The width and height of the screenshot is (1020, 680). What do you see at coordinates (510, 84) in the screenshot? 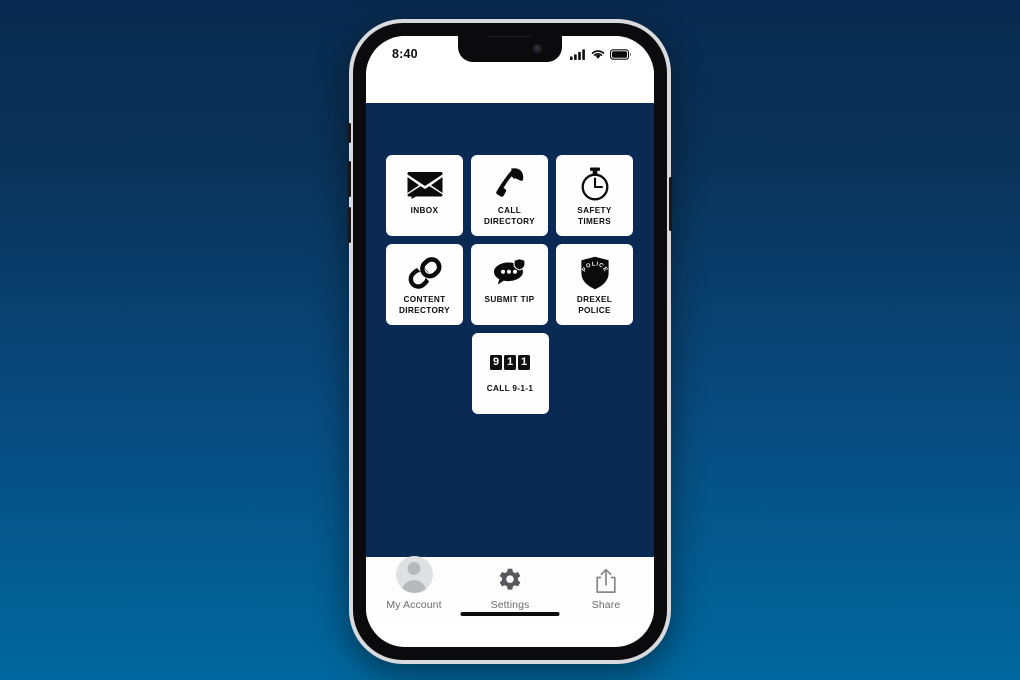
I see `app-header-band` at bounding box center [510, 84].